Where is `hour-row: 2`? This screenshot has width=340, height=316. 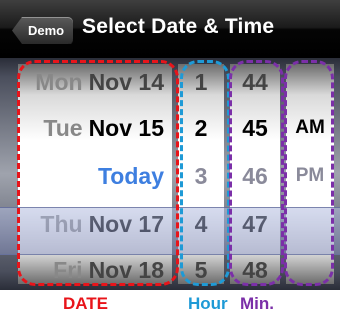
hour-row: 2 is located at coordinates (201, 128).